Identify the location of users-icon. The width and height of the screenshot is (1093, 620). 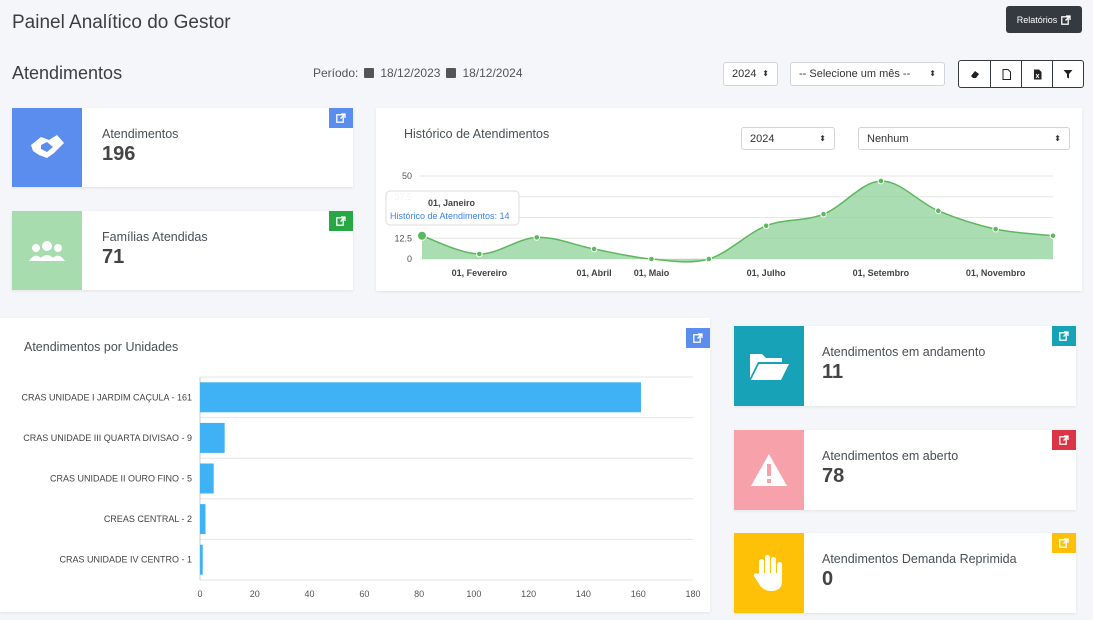
(47, 250).